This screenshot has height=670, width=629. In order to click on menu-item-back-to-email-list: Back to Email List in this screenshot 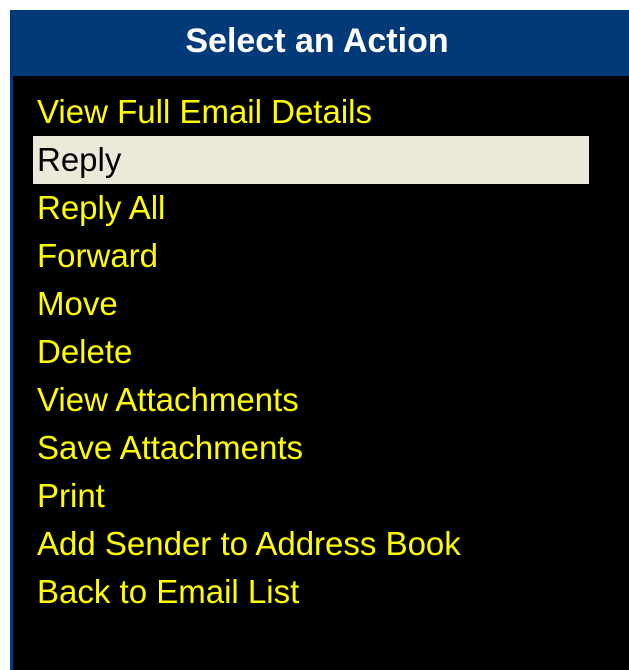, I will do `click(311, 592)`.